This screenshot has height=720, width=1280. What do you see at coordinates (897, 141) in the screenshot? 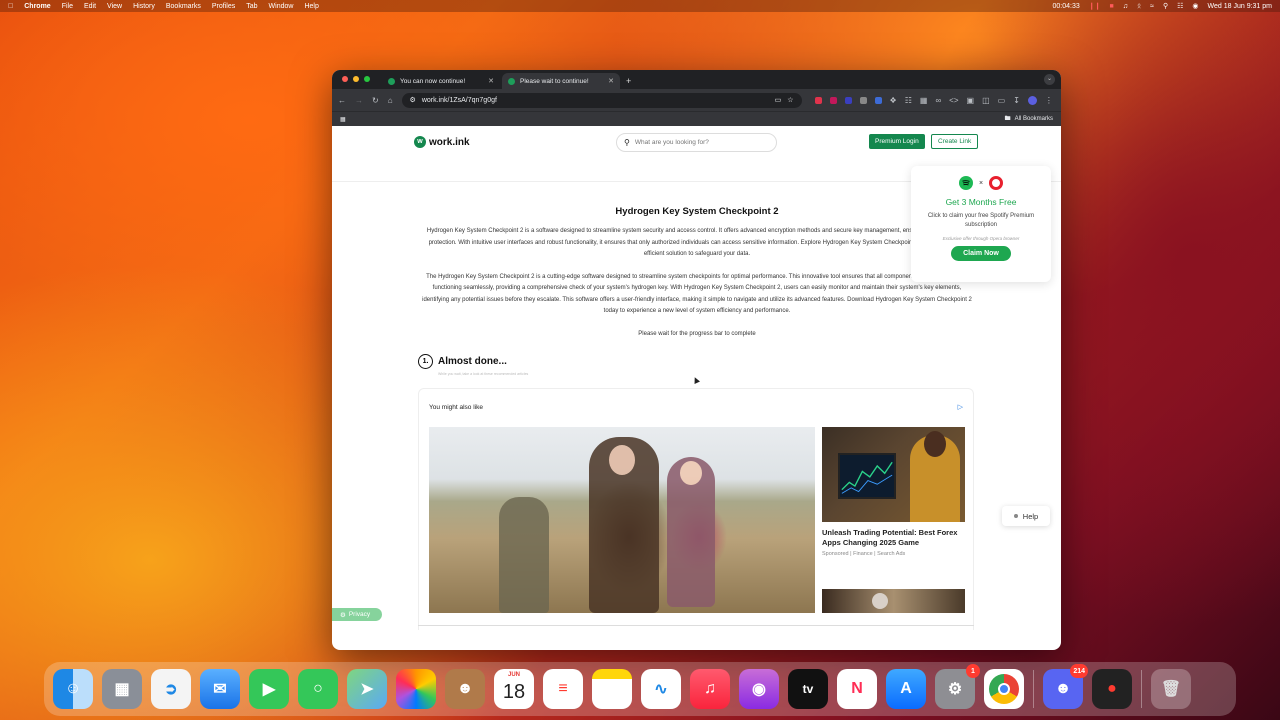
I see `premium-login-button: Premium Login` at bounding box center [897, 141].